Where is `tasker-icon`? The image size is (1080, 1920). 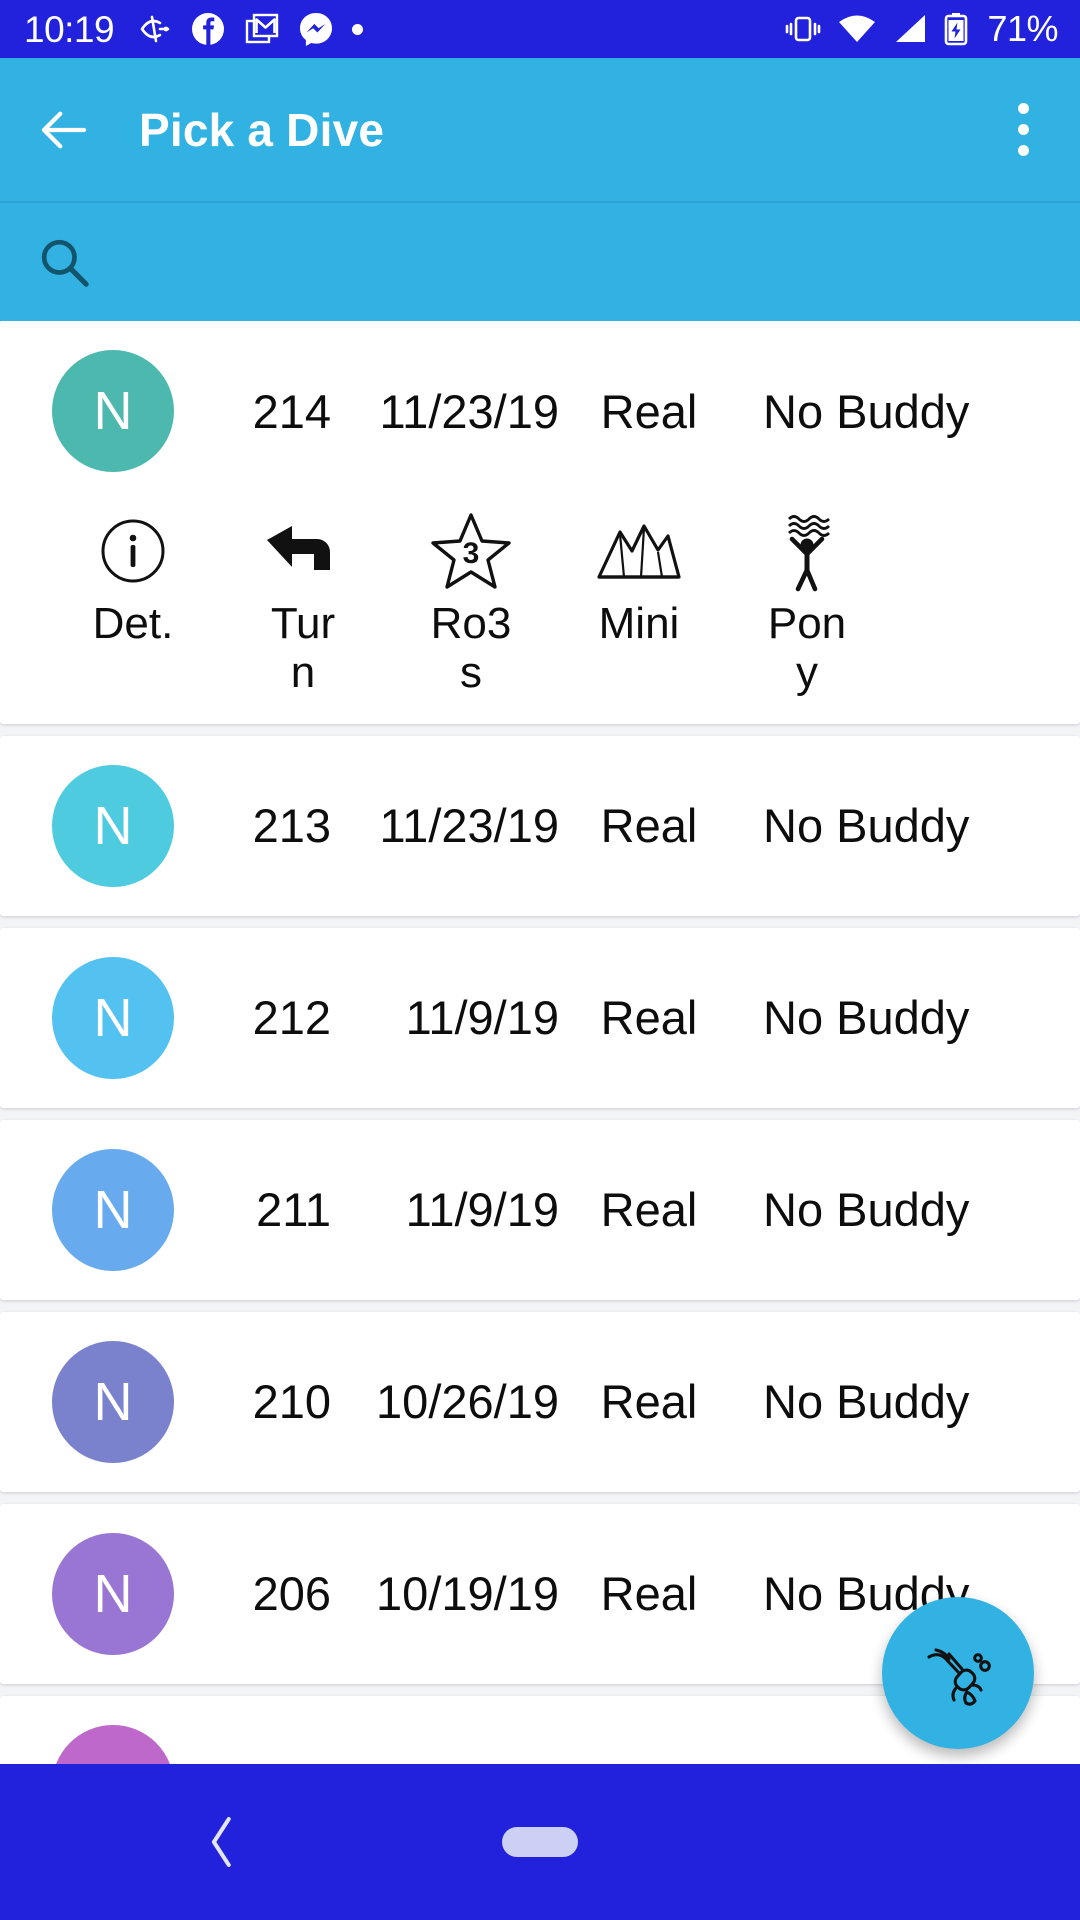 tasker-icon is located at coordinates (155, 29).